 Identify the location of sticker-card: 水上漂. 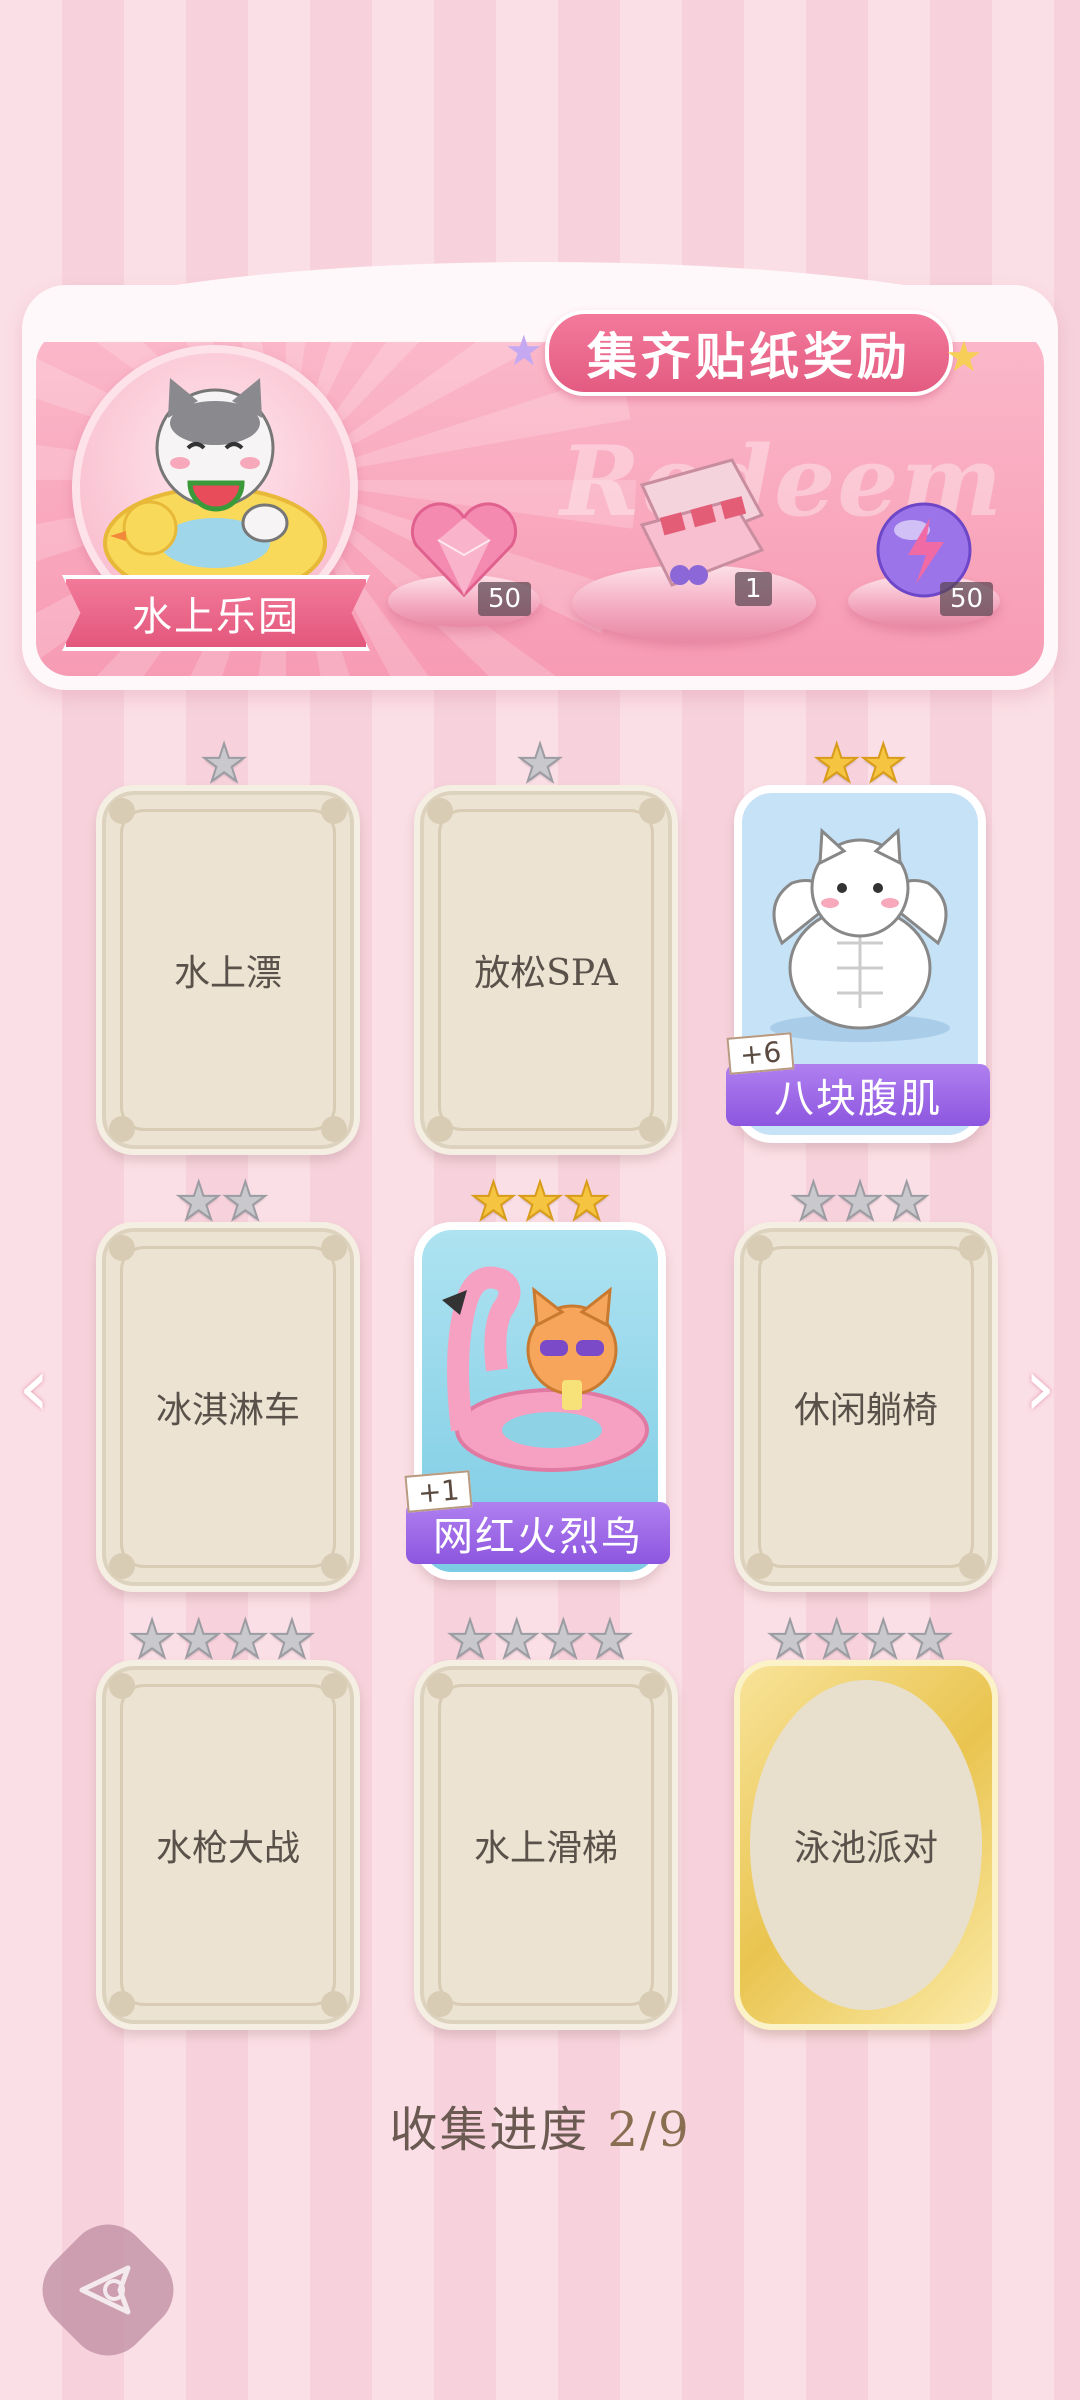
(228, 970).